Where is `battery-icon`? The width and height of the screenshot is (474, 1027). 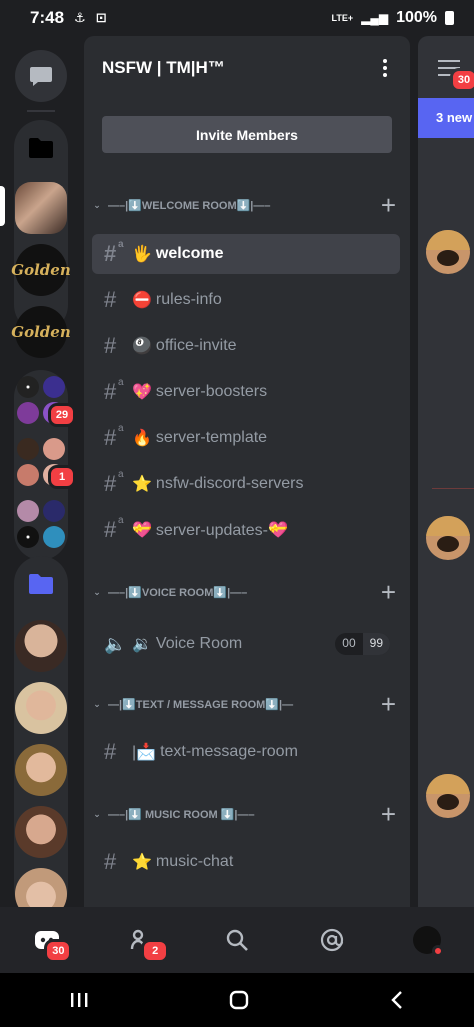
battery-icon is located at coordinates (449, 18).